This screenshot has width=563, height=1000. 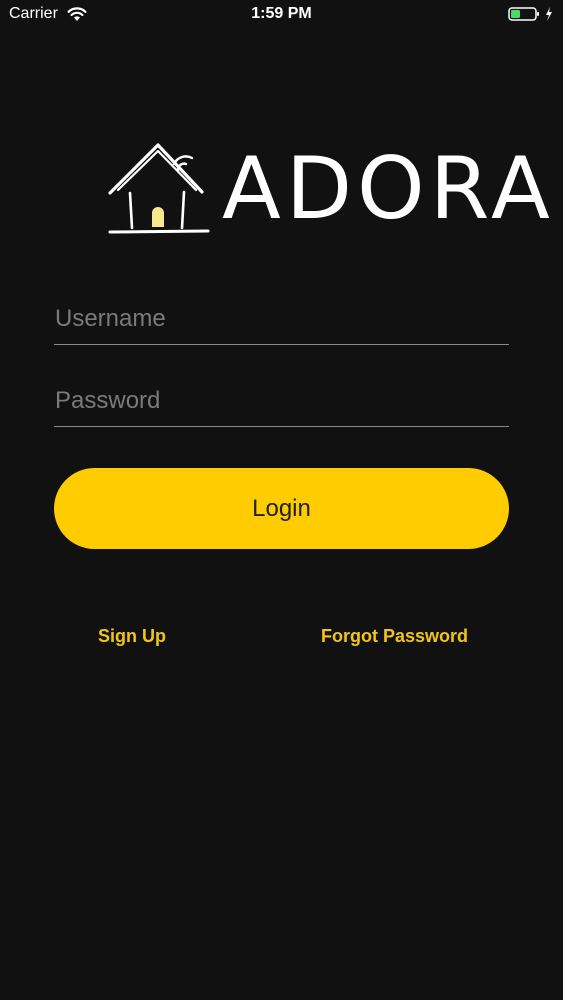 I want to click on password-input, so click(x=281, y=401).